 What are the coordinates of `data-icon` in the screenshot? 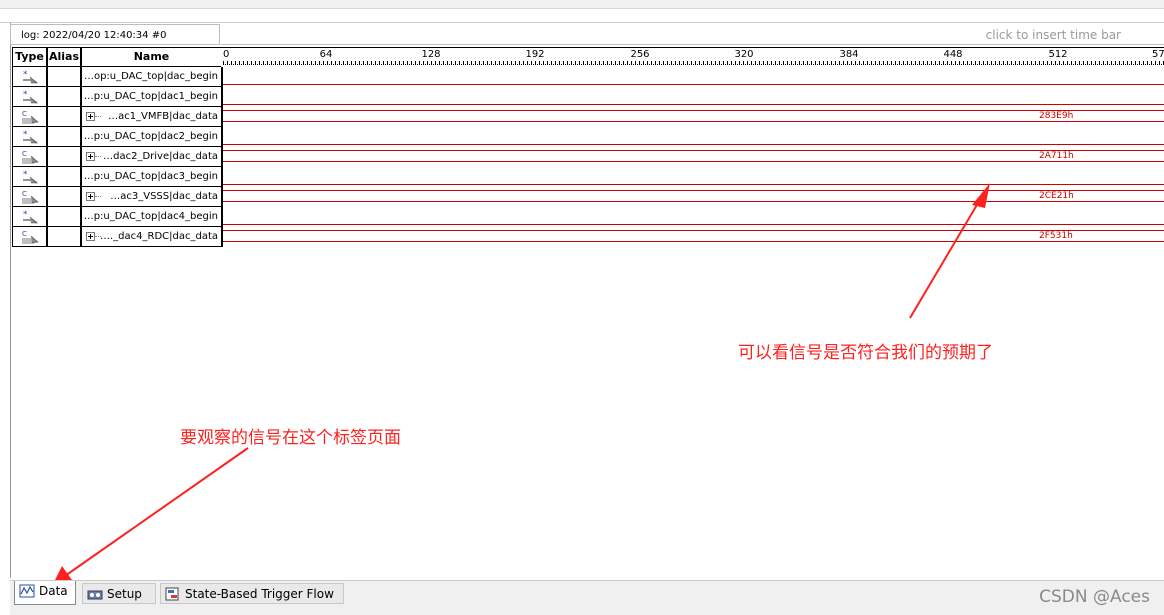 It's located at (27, 591).